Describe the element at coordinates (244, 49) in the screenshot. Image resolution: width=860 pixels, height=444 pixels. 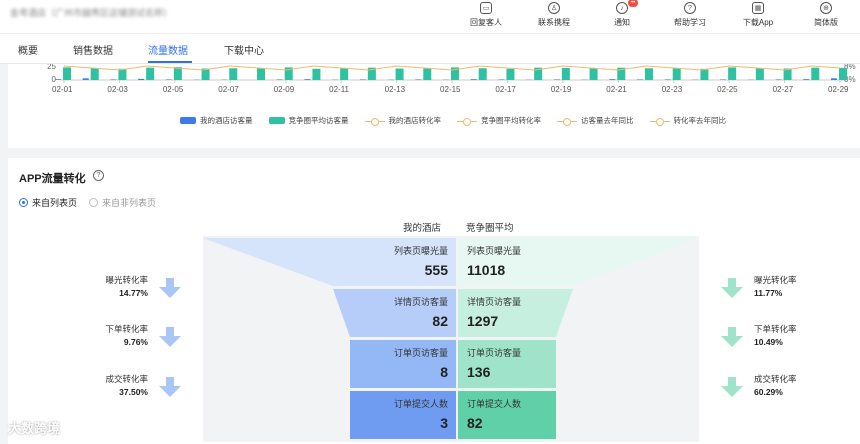
I see `tab-download-center: 下载中心` at that location.